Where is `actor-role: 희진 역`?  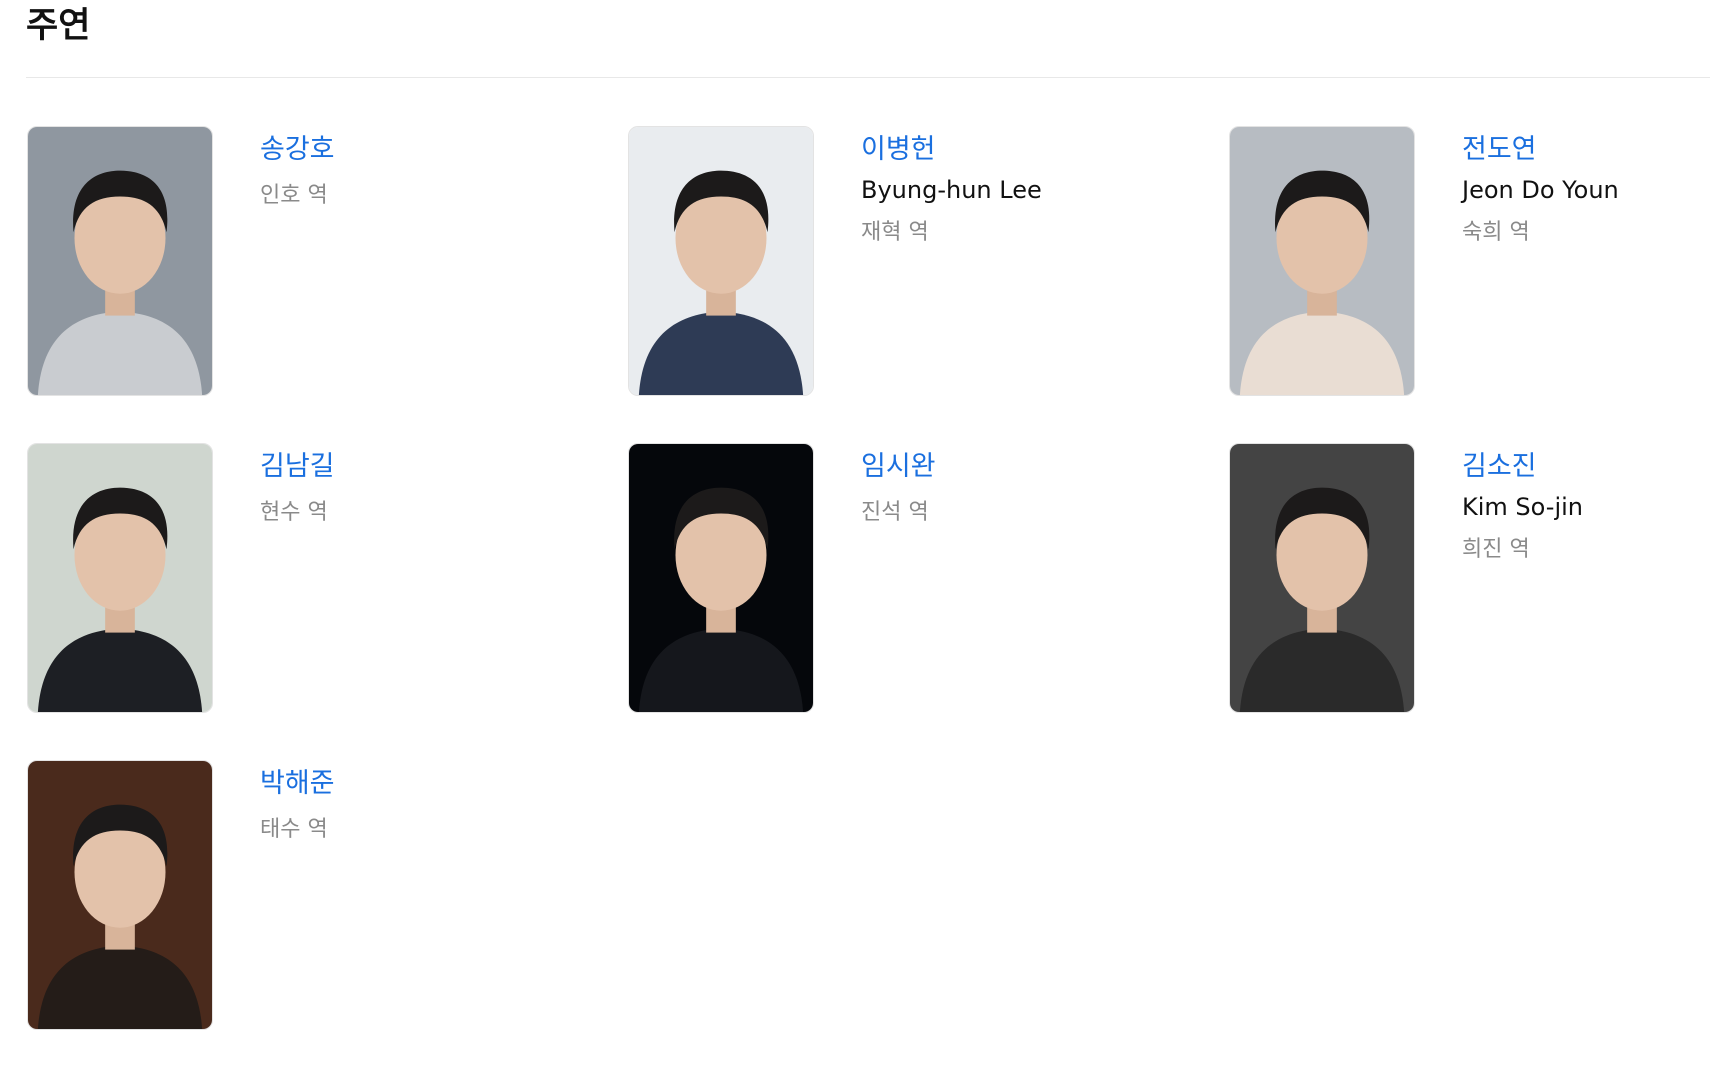
actor-role: 희진 역 is located at coordinates (1496, 549).